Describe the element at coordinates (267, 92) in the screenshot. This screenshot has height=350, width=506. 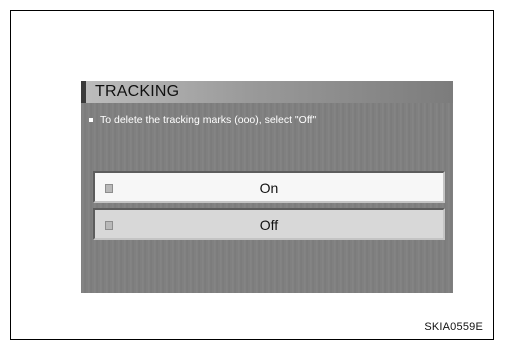
I see `title-bar: TRACKING` at that location.